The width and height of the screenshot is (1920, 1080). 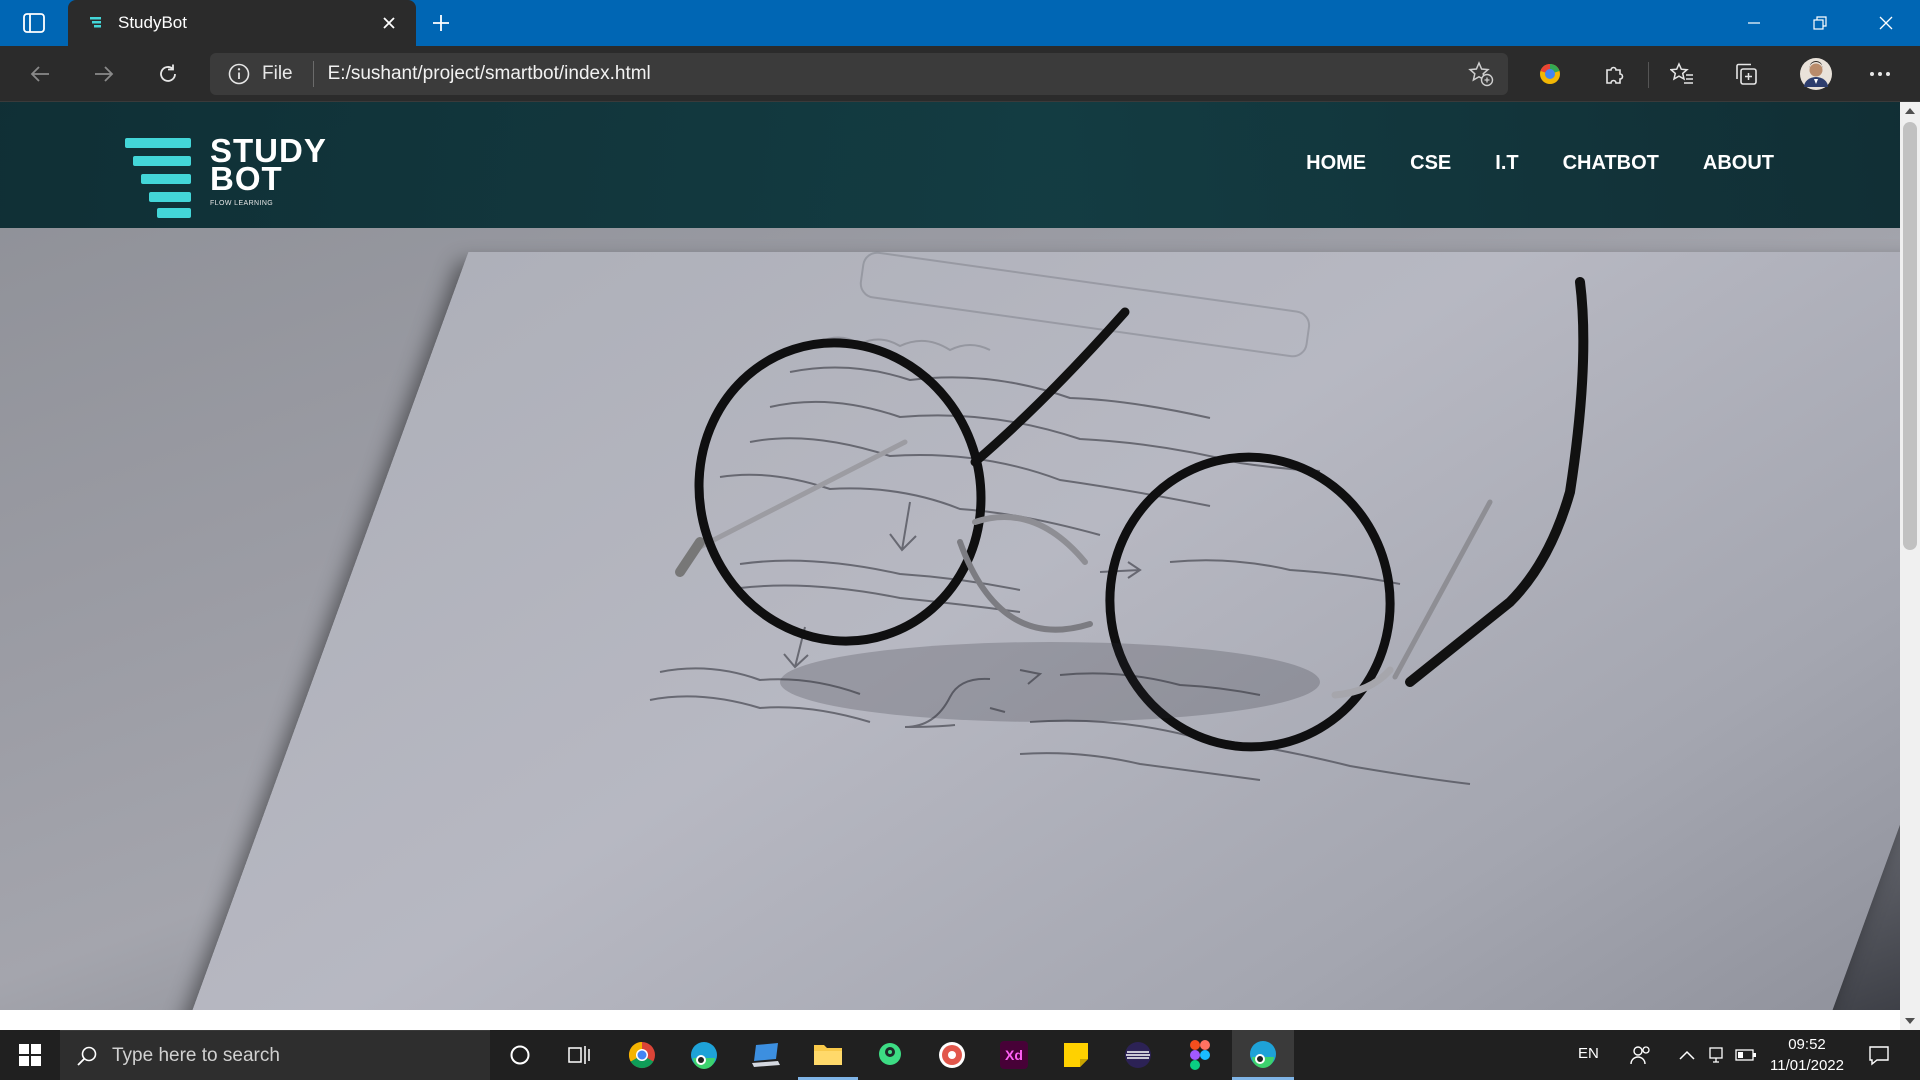 I want to click on taskbar-eclipse, so click(x=1138, y=1055).